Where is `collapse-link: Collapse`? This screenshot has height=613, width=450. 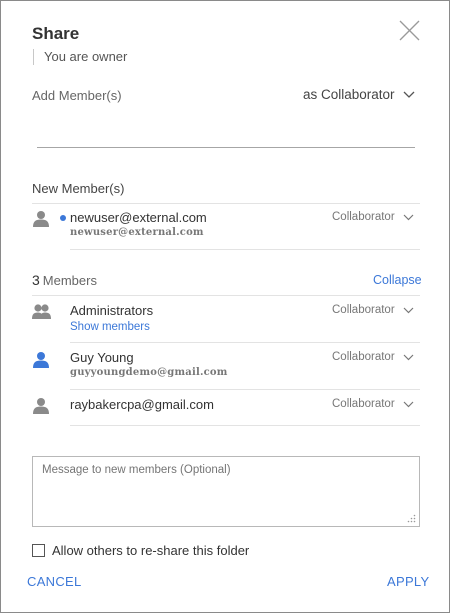
collapse-link: Collapse is located at coordinates (397, 280).